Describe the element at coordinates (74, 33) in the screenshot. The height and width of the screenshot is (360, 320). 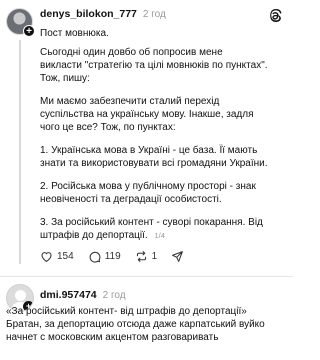
I see `post-line-1: Пост мовнюка.` at that location.